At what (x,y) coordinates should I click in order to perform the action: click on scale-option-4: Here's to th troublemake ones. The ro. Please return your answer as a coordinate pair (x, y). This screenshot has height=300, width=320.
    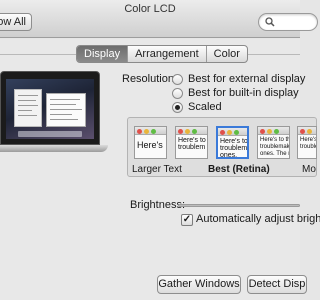
    Looking at the image, I should click on (273, 142).